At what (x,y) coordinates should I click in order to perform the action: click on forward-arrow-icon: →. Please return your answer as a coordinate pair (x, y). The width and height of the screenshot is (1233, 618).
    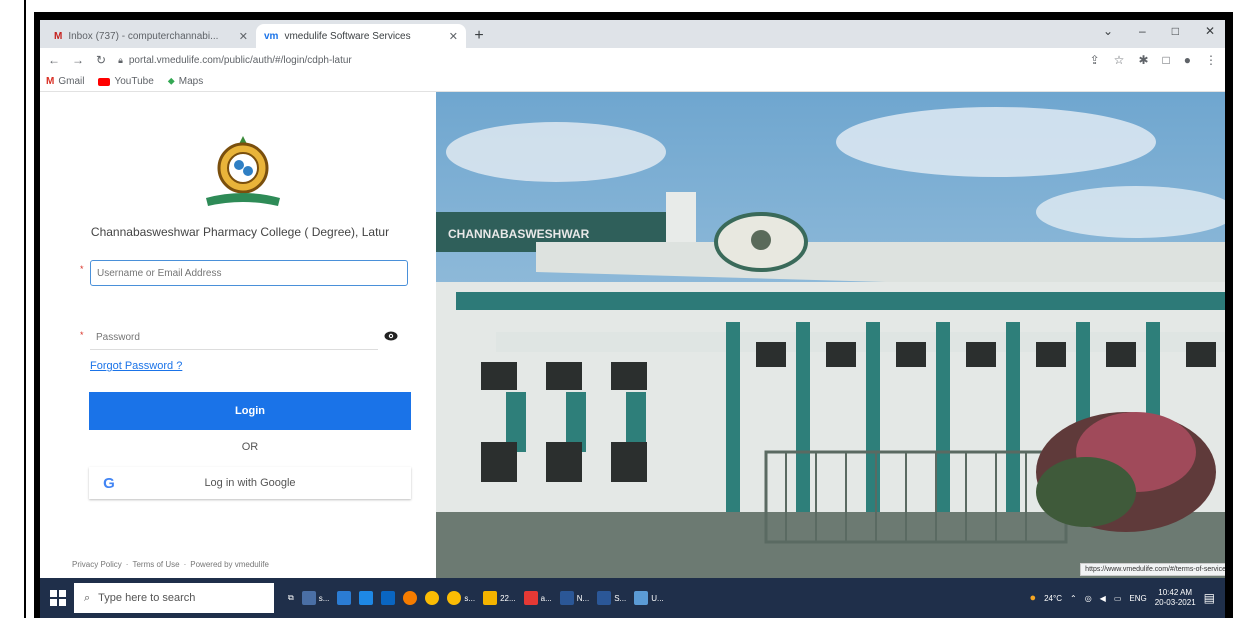
    Looking at the image, I should click on (78, 60).